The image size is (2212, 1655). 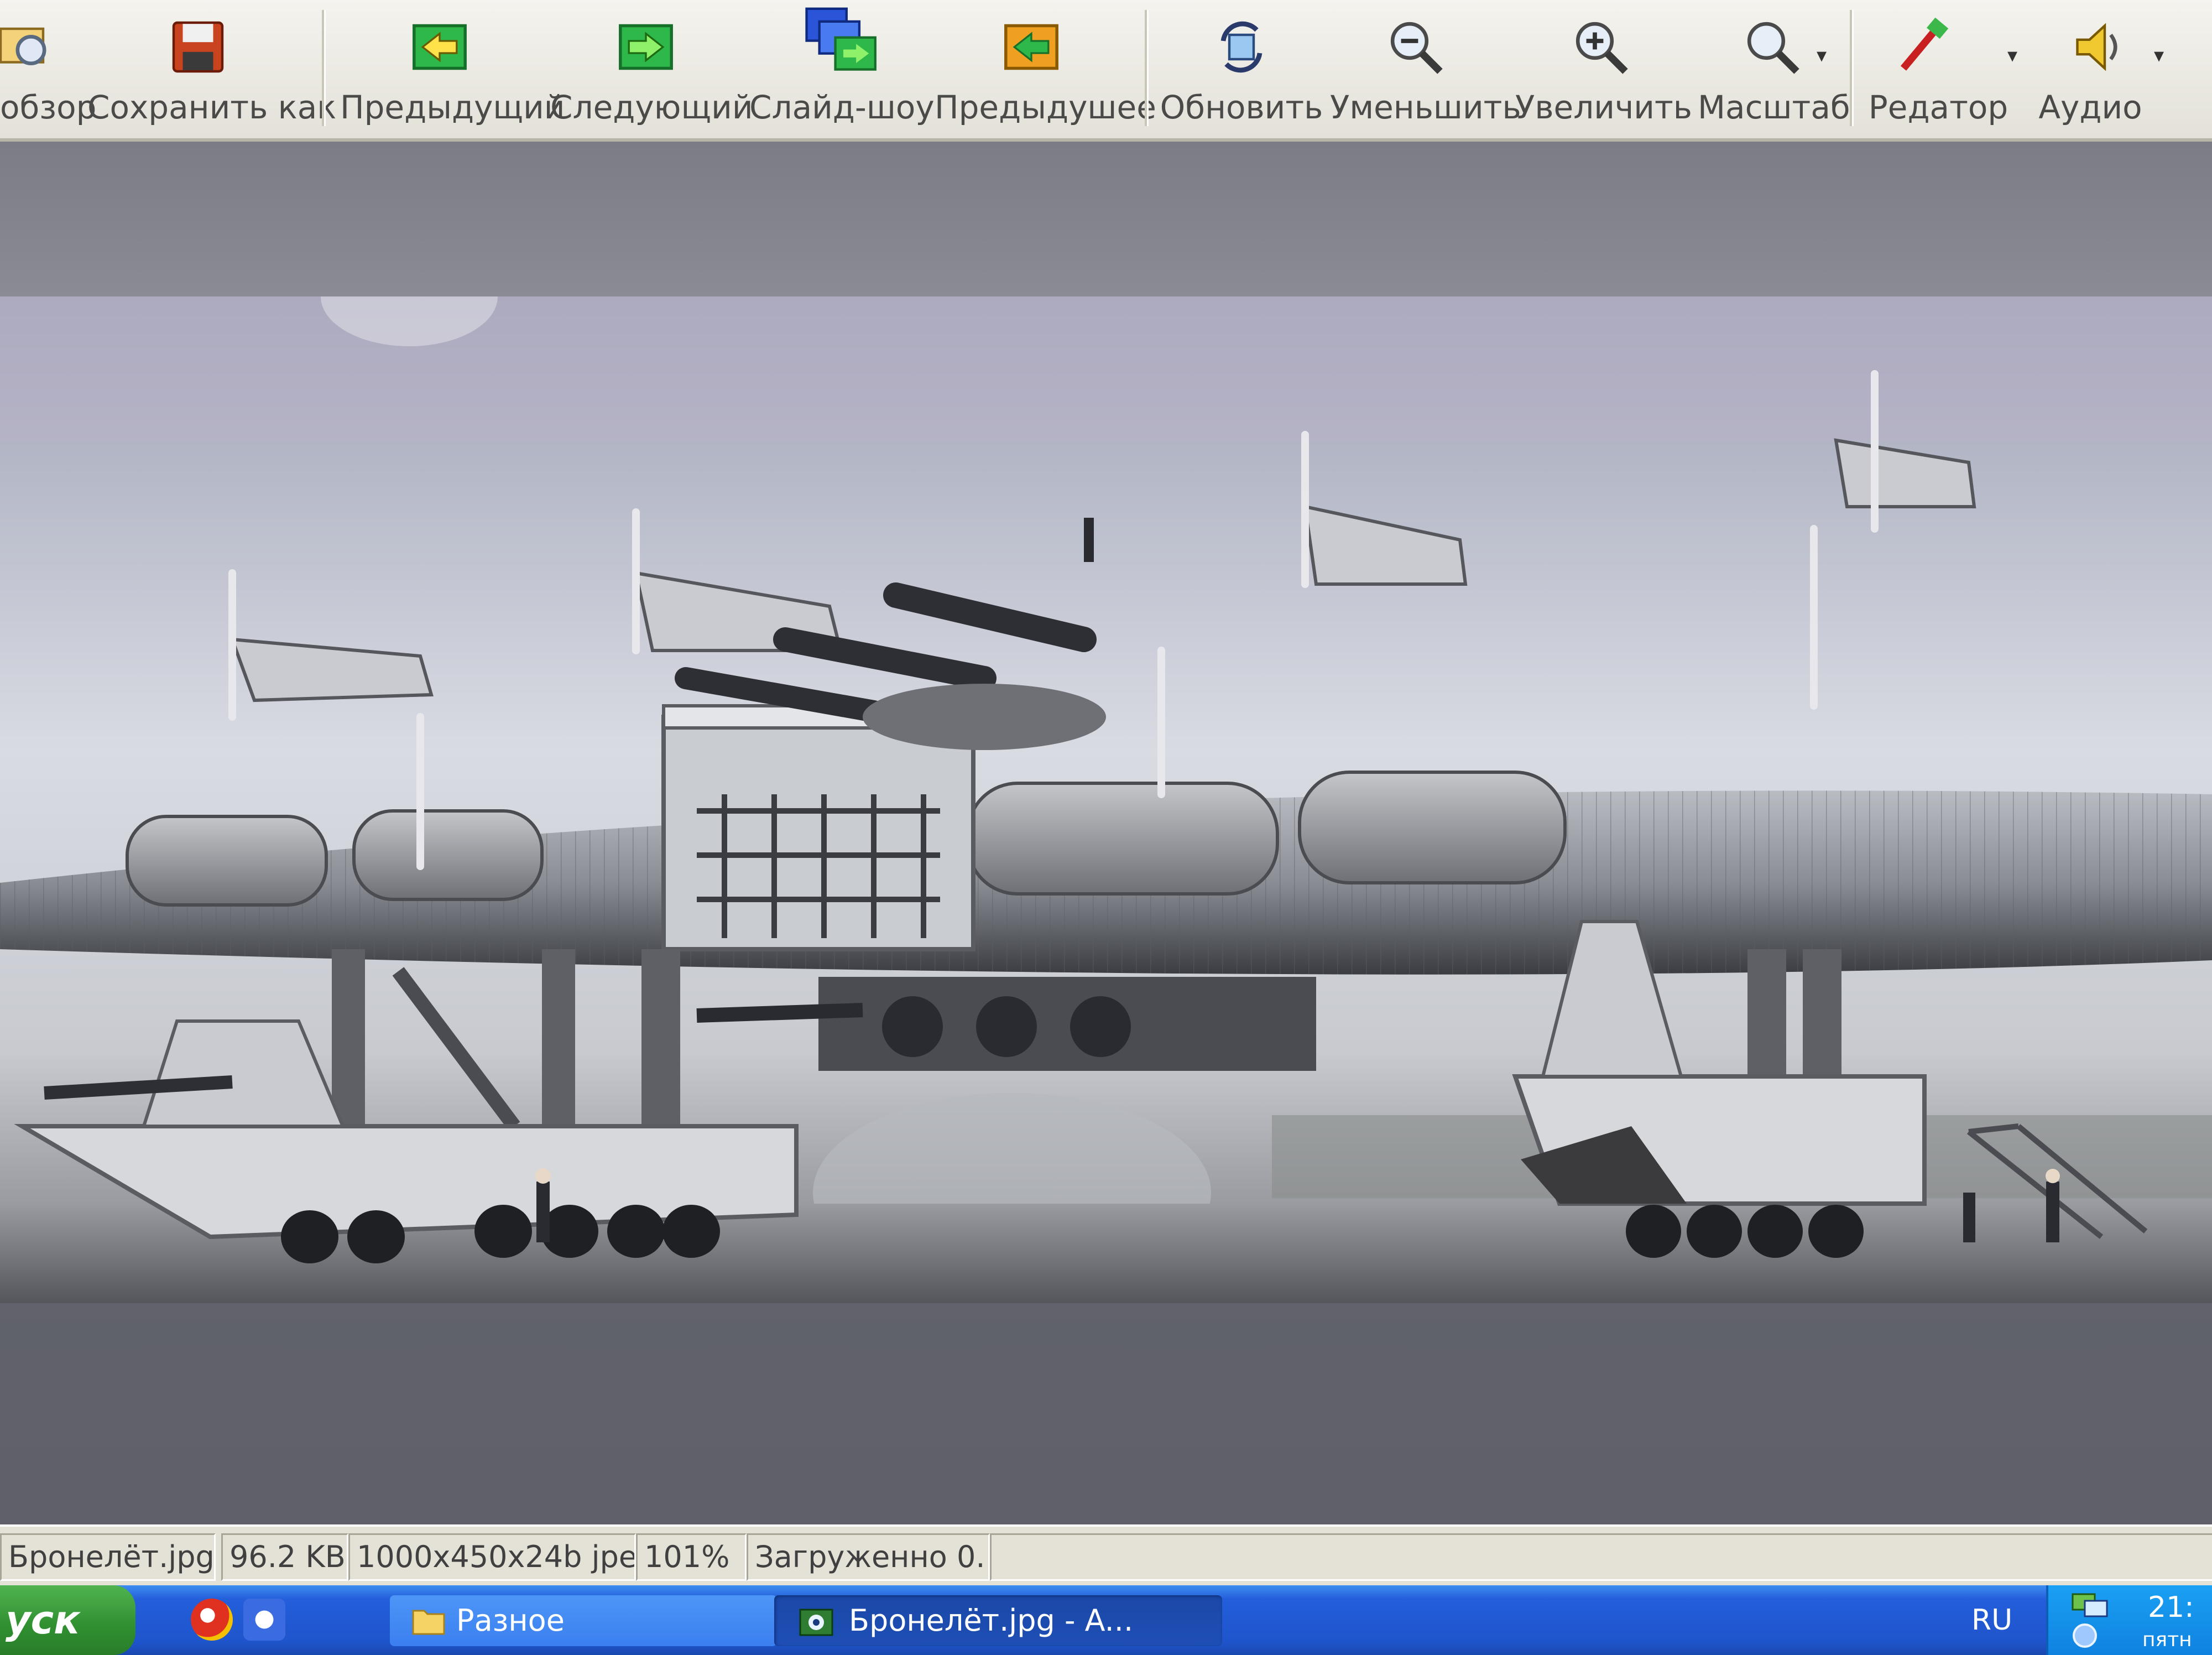 What do you see at coordinates (285, 1557) in the screenshot?
I see `status-filesize: 96.2 KB` at bounding box center [285, 1557].